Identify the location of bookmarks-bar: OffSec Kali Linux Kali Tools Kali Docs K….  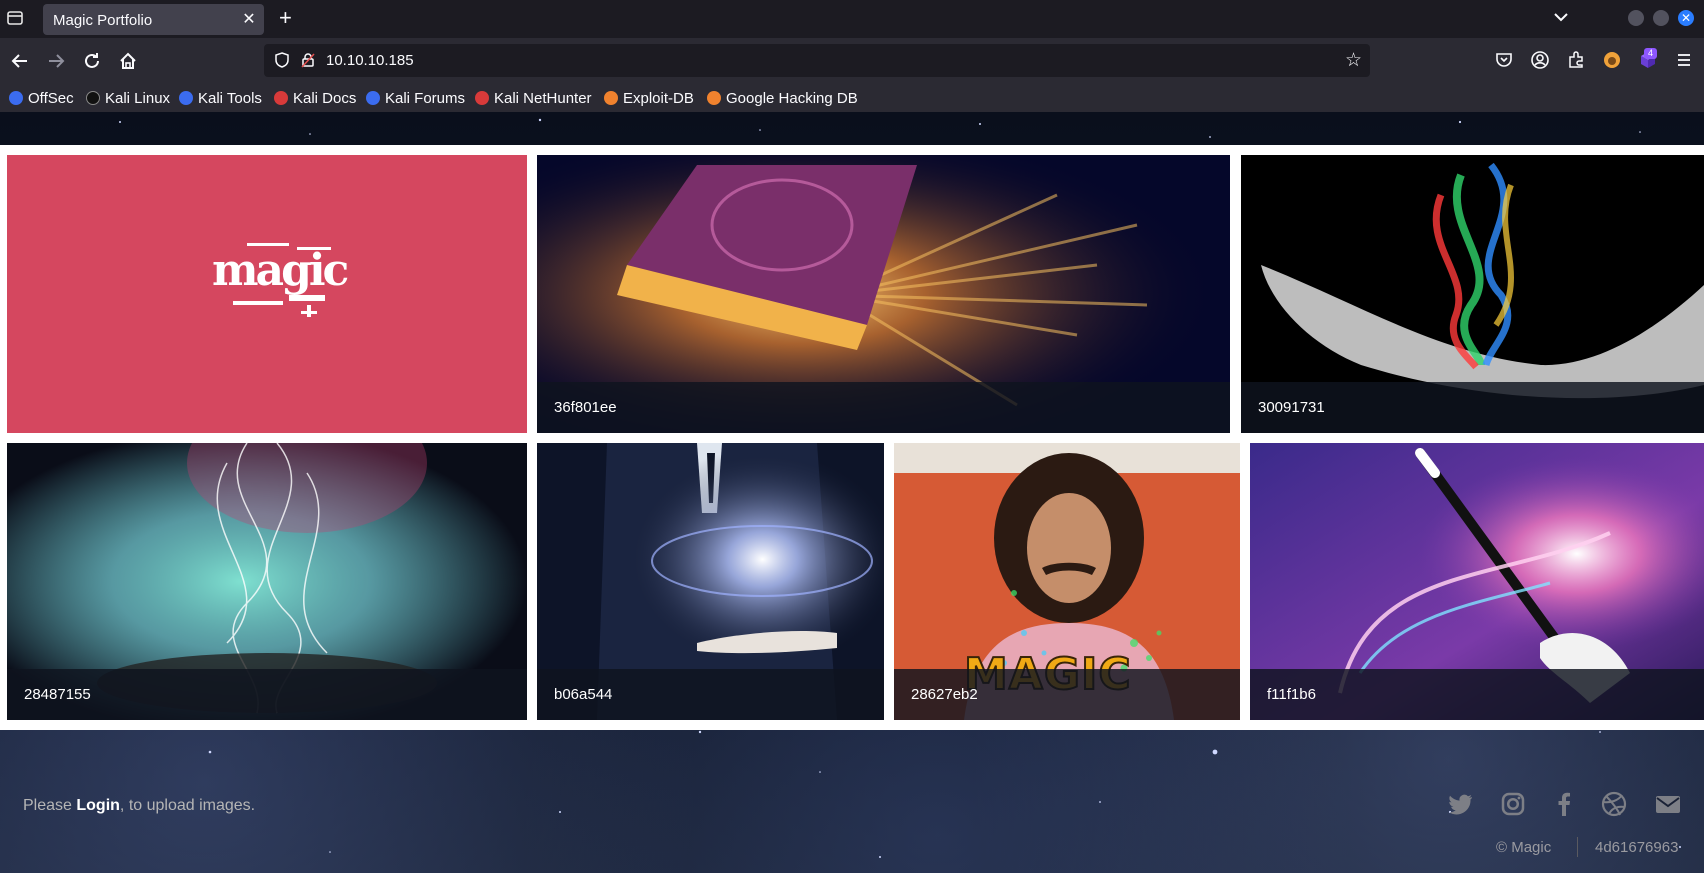
(852, 98).